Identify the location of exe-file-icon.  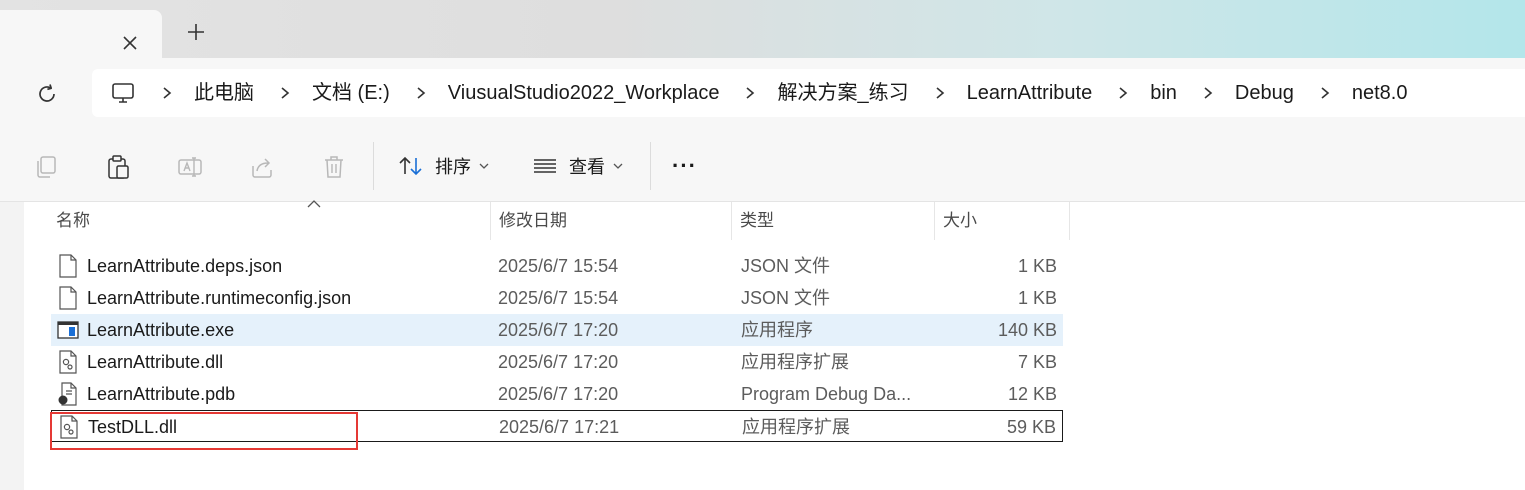
(68, 330).